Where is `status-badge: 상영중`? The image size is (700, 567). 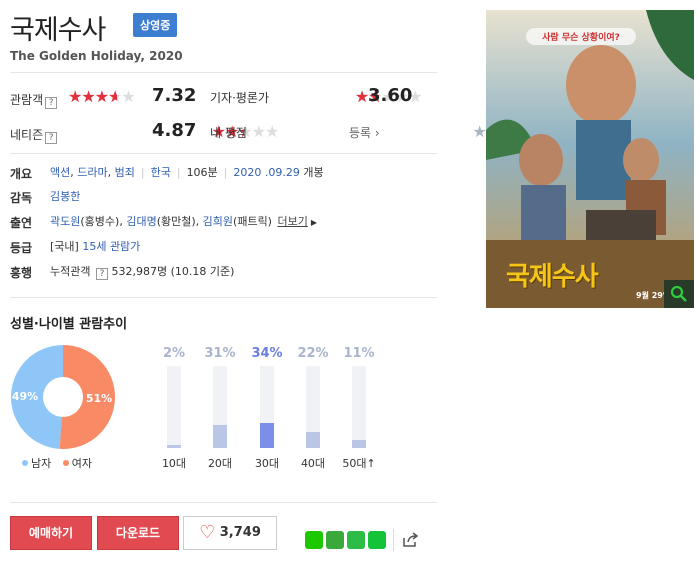 status-badge: 상영중 is located at coordinates (155, 25).